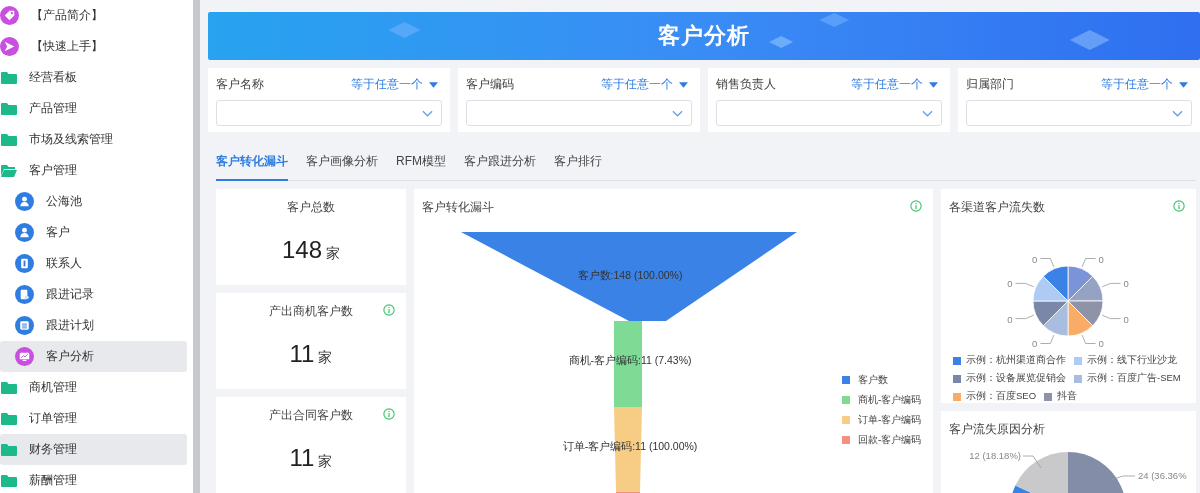 The width and height of the screenshot is (1200, 493). I want to click on stat-title: 客户总数, so click(311, 207).